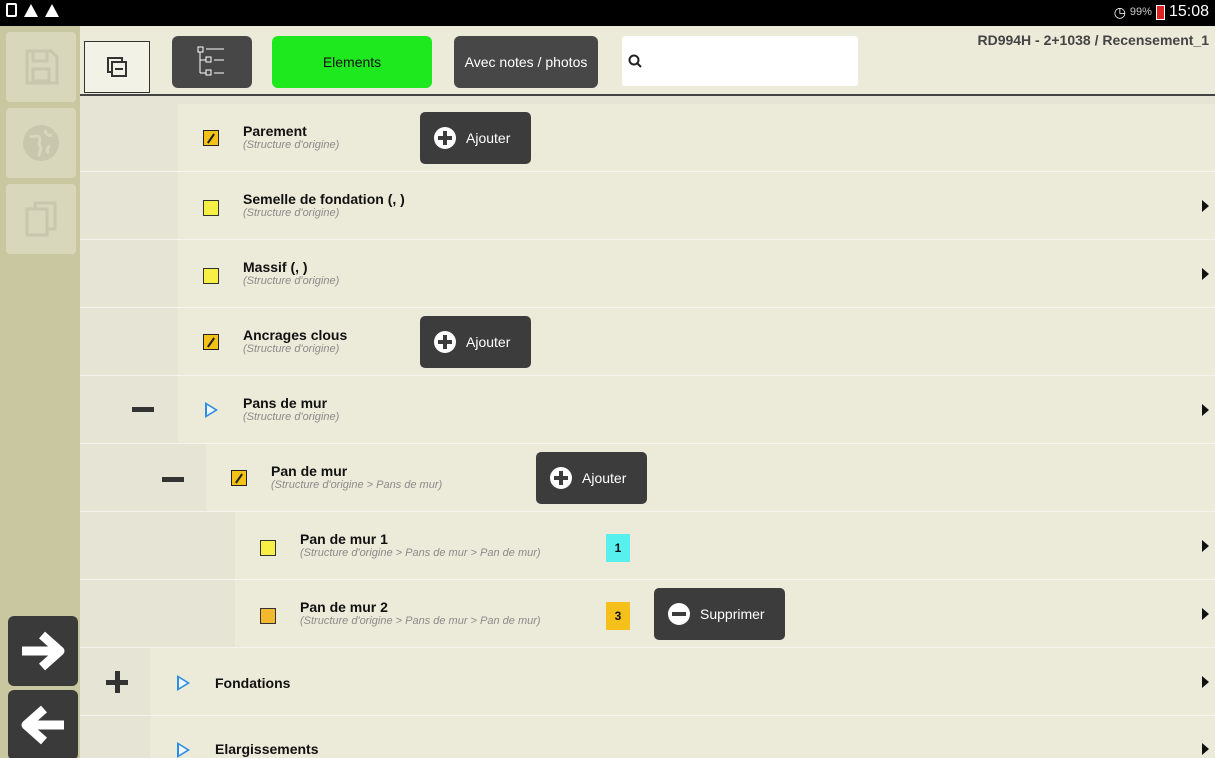 The image size is (1215, 758). What do you see at coordinates (618, 616) in the screenshot?
I see `count-badge: 3` at bounding box center [618, 616].